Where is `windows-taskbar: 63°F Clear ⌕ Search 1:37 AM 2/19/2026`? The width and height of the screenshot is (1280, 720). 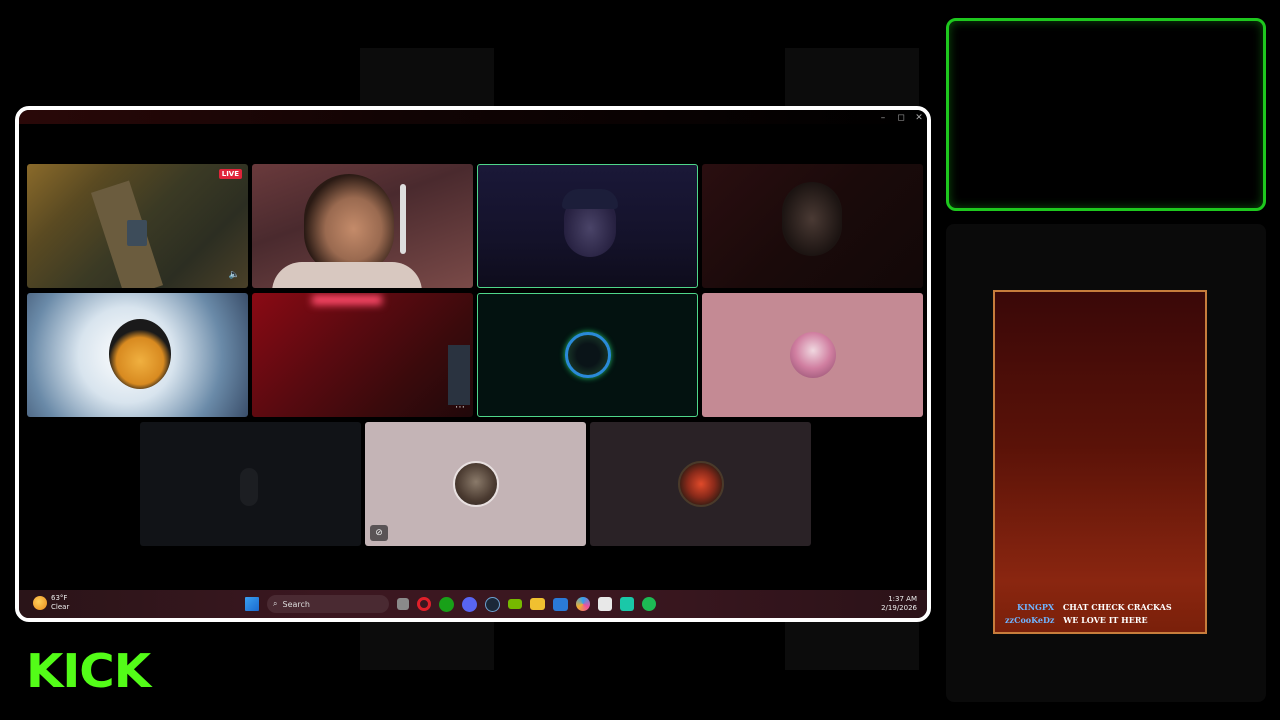
windows-taskbar: 63°F Clear ⌕ Search 1:37 AM 2/19/2026 is located at coordinates (473, 604).